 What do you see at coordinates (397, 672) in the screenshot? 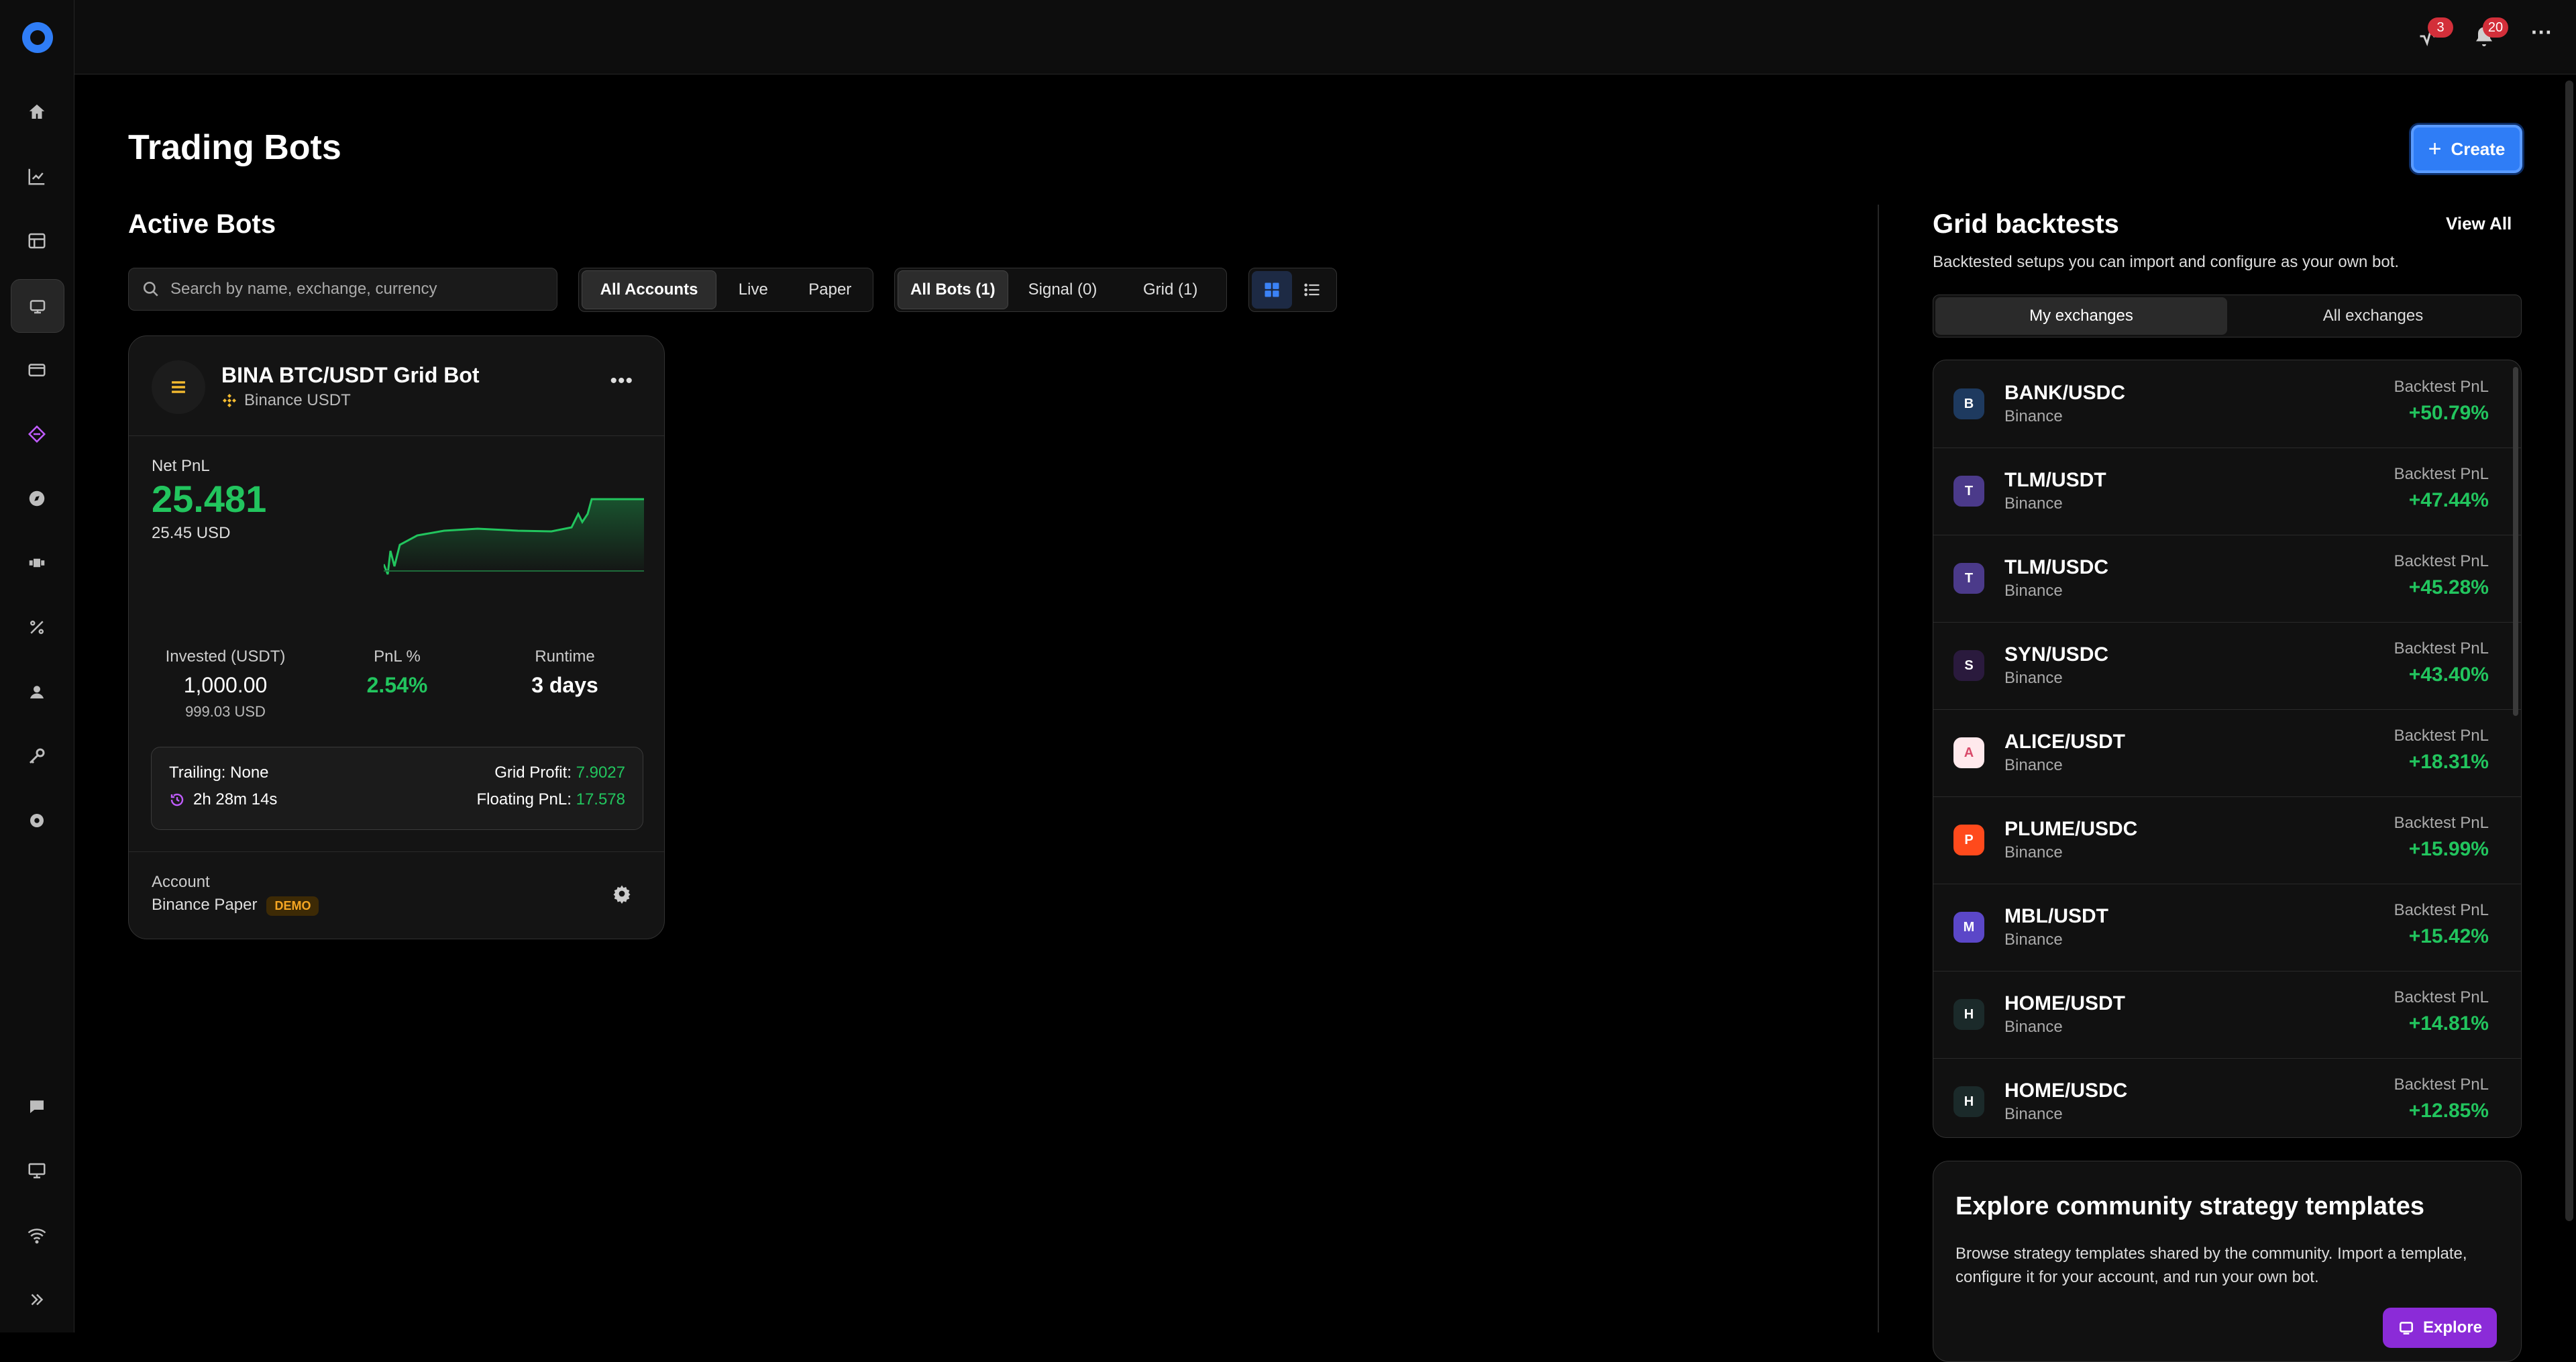
I see `pnl-percent-stat: PnL % 2.54%` at bounding box center [397, 672].